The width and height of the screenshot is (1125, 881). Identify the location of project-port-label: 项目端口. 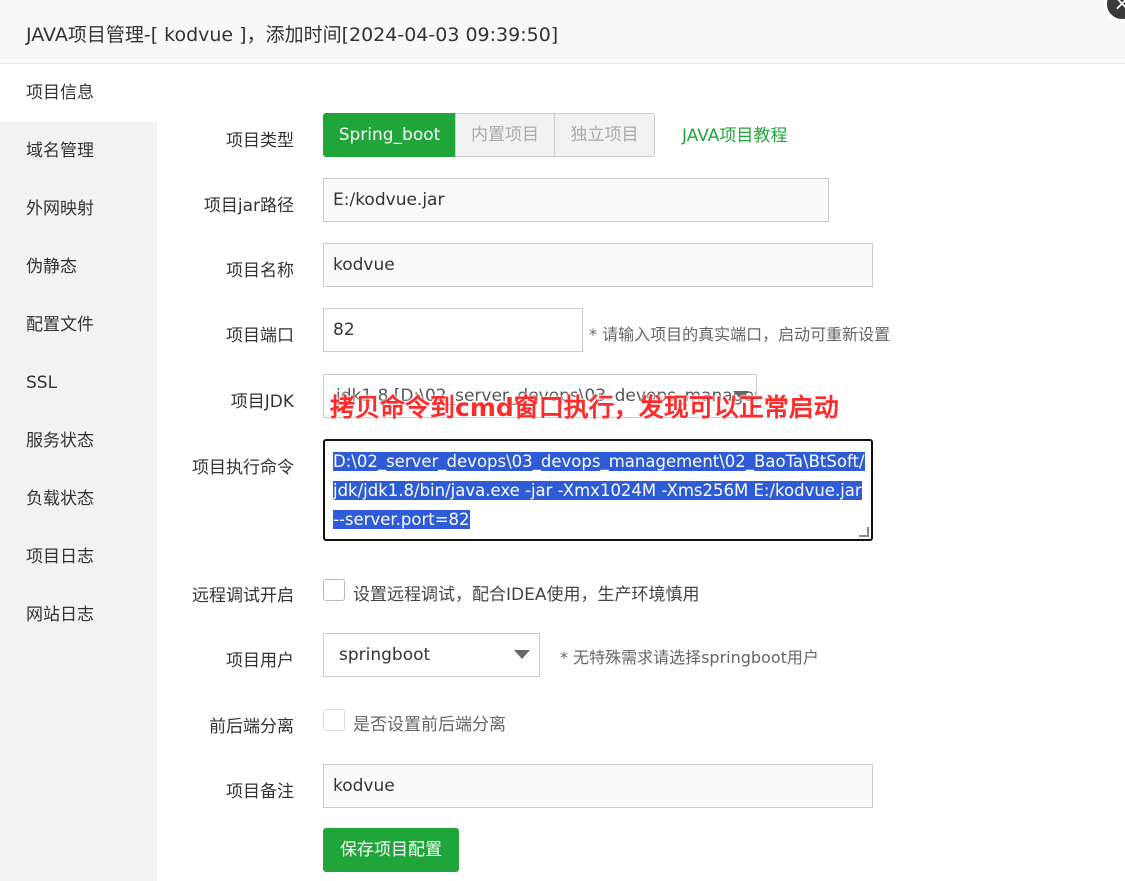
(260, 336).